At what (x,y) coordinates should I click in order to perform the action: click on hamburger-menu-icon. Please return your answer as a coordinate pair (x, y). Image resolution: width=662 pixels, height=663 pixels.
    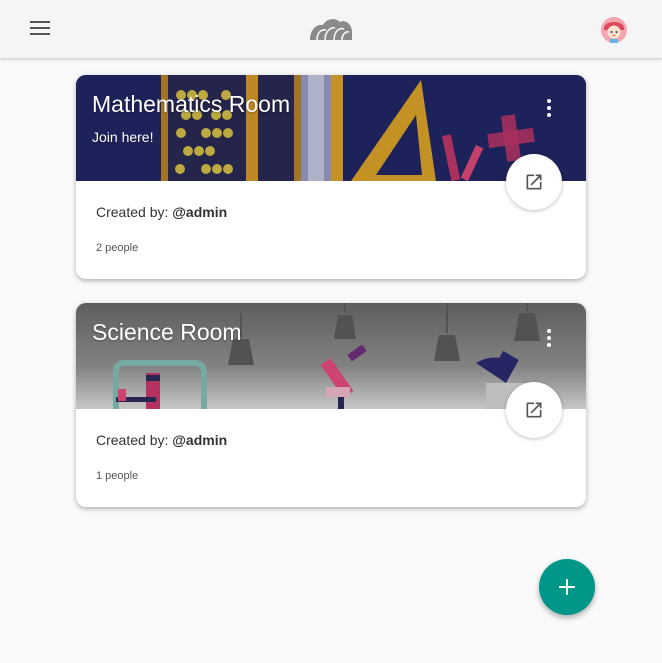
    Looking at the image, I should click on (40, 28).